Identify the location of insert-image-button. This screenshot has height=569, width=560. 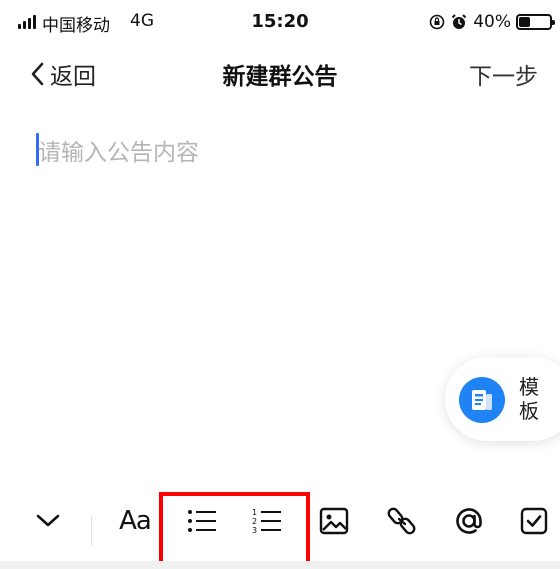
(334, 521).